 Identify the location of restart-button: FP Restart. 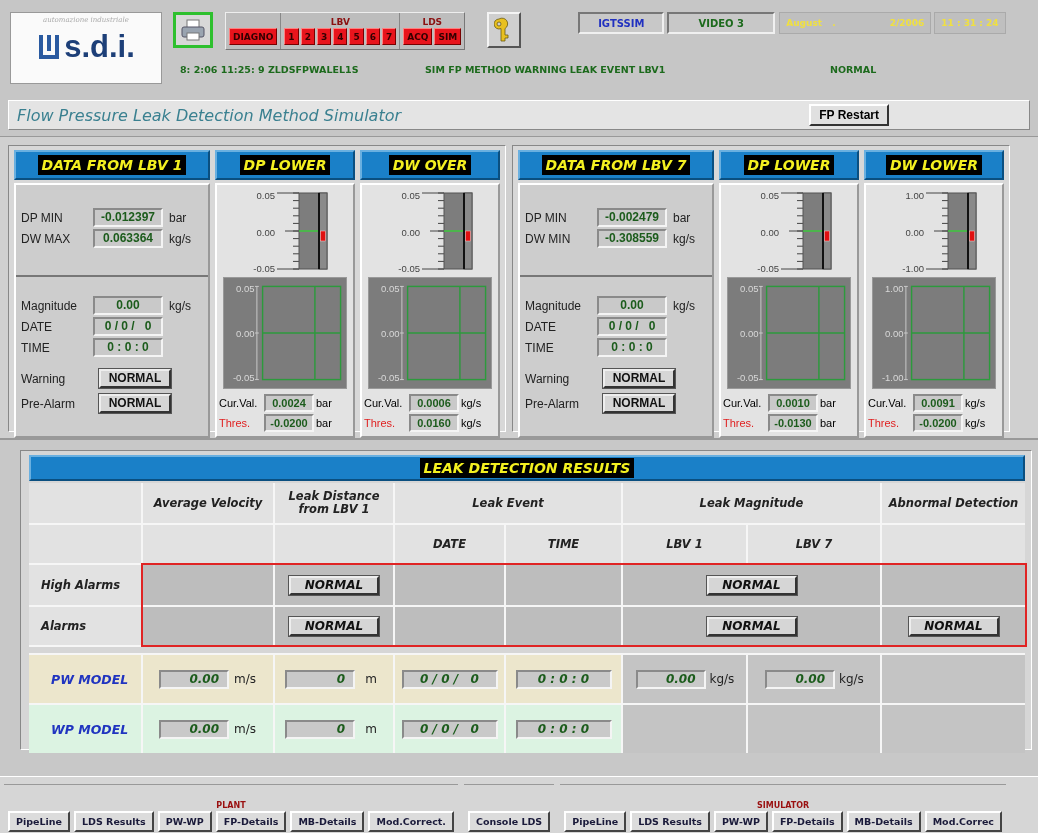
(849, 115).